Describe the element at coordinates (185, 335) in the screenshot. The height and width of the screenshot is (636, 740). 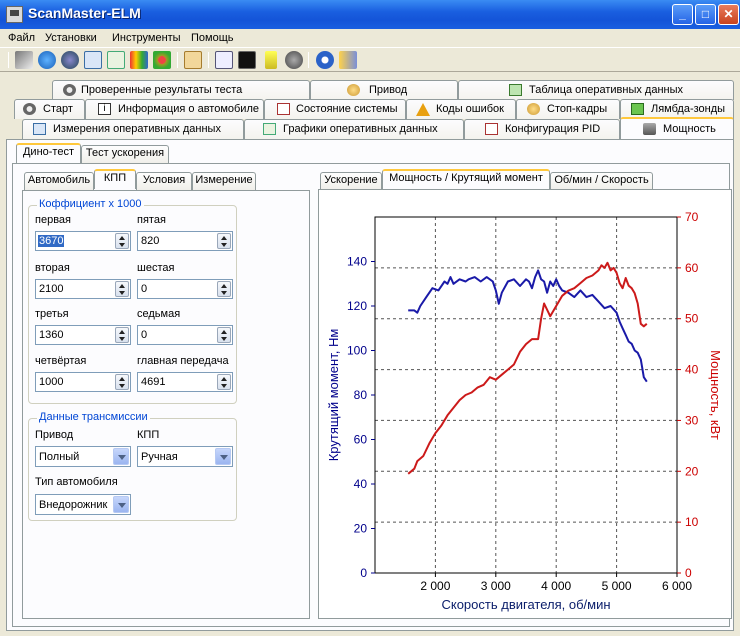
I see `gear-7-input: 0` at that location.